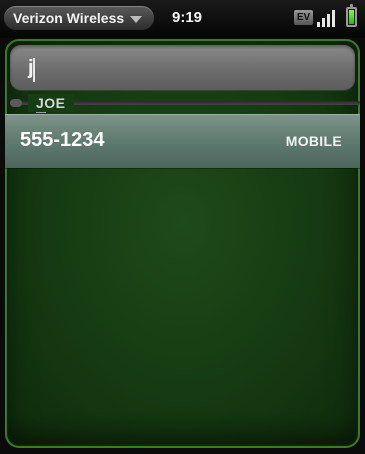 This screenshot has height=454, width=365. I want to click on phone-type: MOBILE, so click(313, 141).